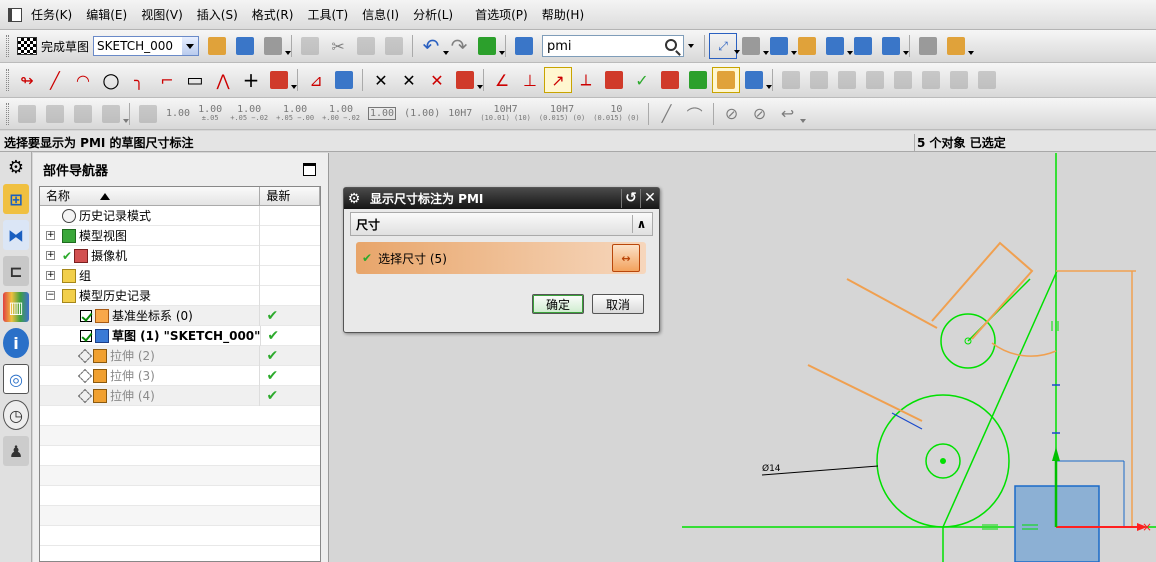 This screenshot has width=1156, height=562. I want to click on geometric-constraint-icon: ⊥, so click(530, 80).